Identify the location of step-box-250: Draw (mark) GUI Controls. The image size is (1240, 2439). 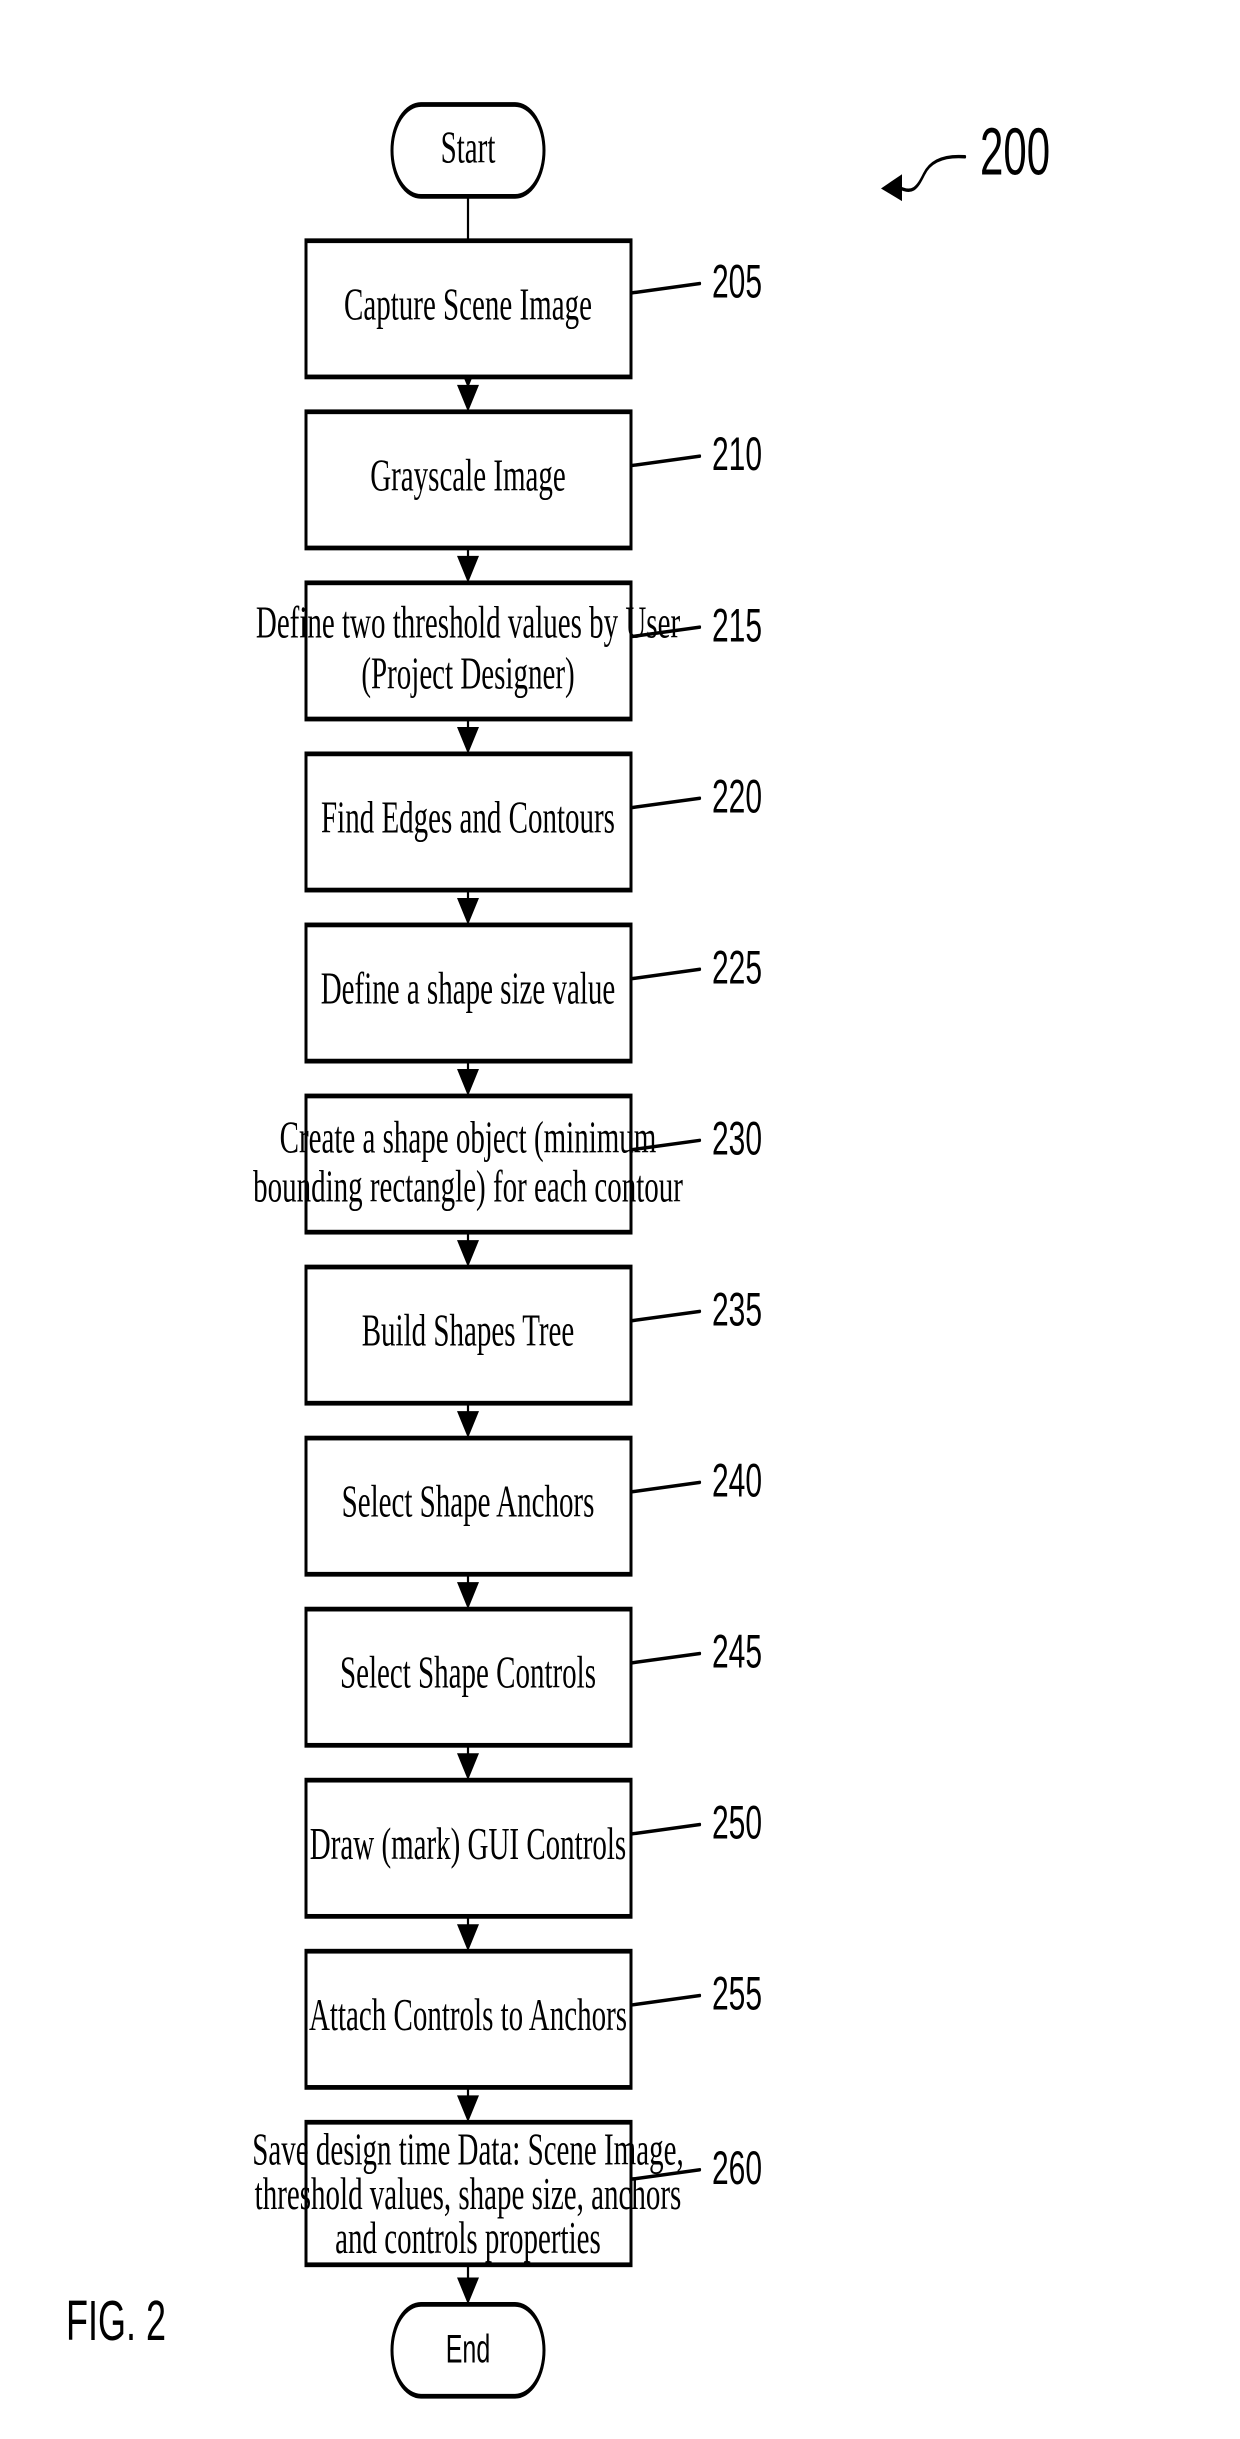
(468, 1848).